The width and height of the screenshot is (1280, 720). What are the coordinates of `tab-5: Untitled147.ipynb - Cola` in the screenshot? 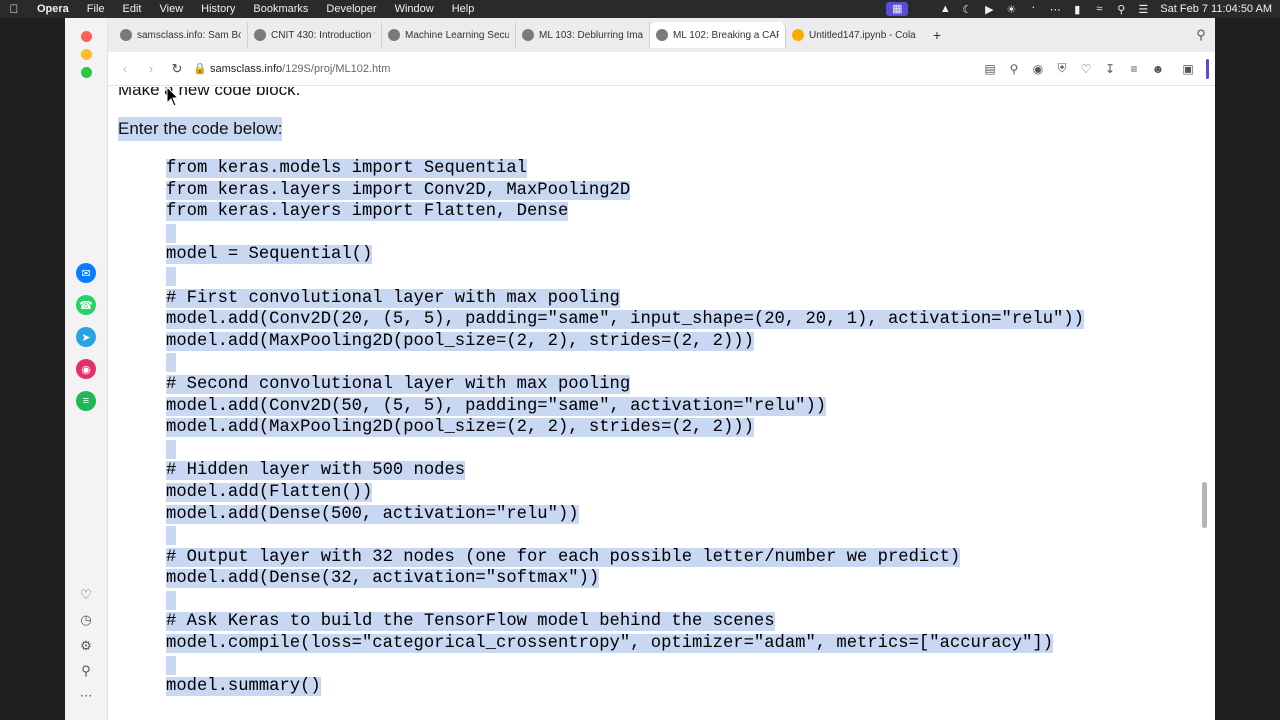 It's located at (856, 35).